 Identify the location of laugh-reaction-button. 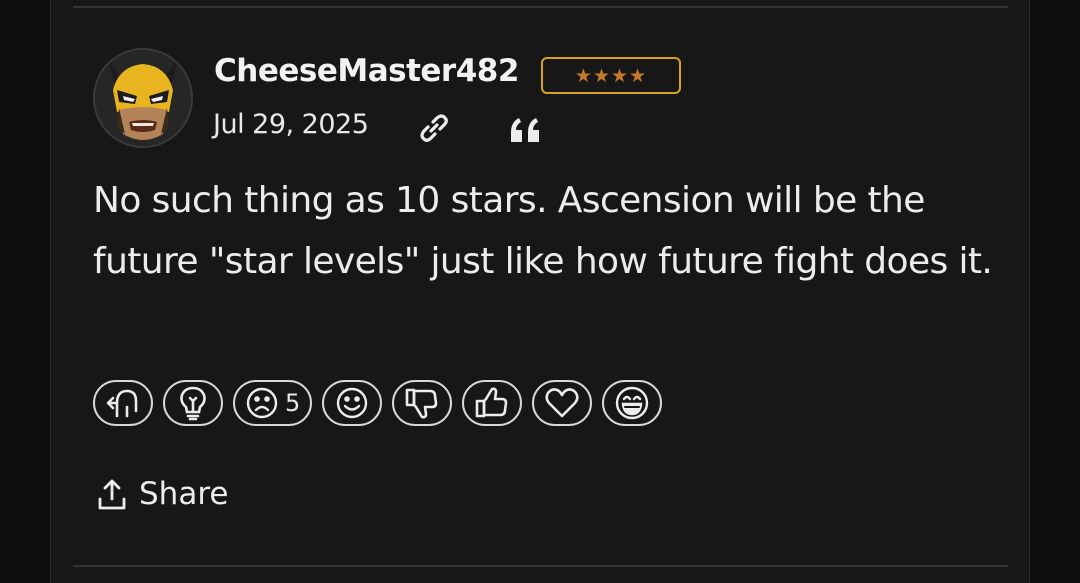
(632, 403).